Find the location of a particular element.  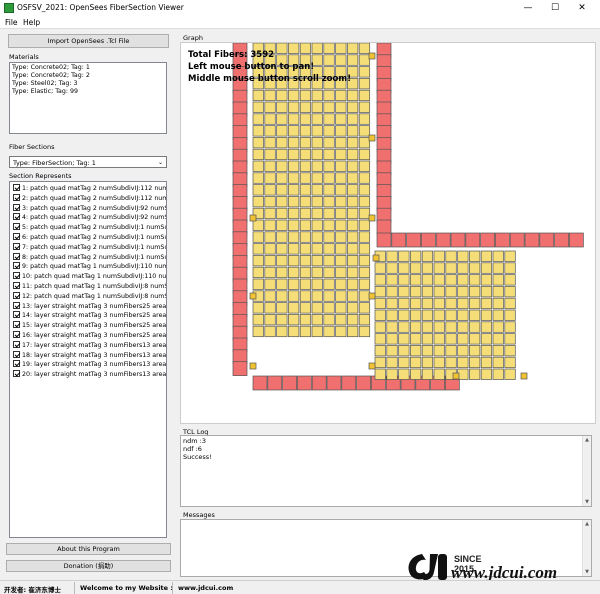

tcl-log-scrollbar: ▲ ▼ is located at coordinates (586, 471).